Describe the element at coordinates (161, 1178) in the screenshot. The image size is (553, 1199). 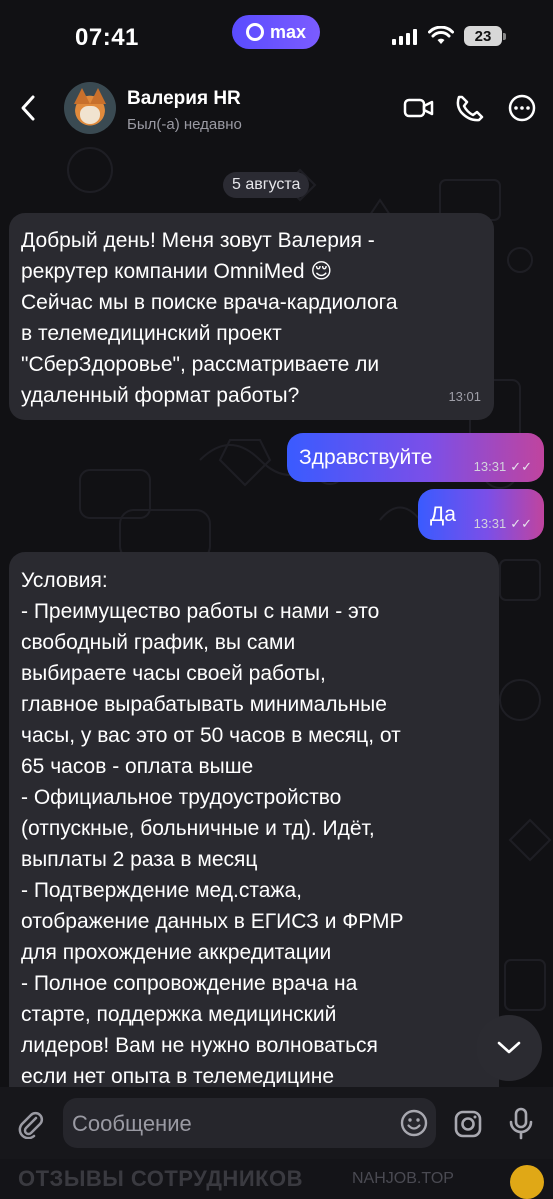
I see `watermark-left: ОТЗЫВЫ СОТРУДНИКОВ` at that location.